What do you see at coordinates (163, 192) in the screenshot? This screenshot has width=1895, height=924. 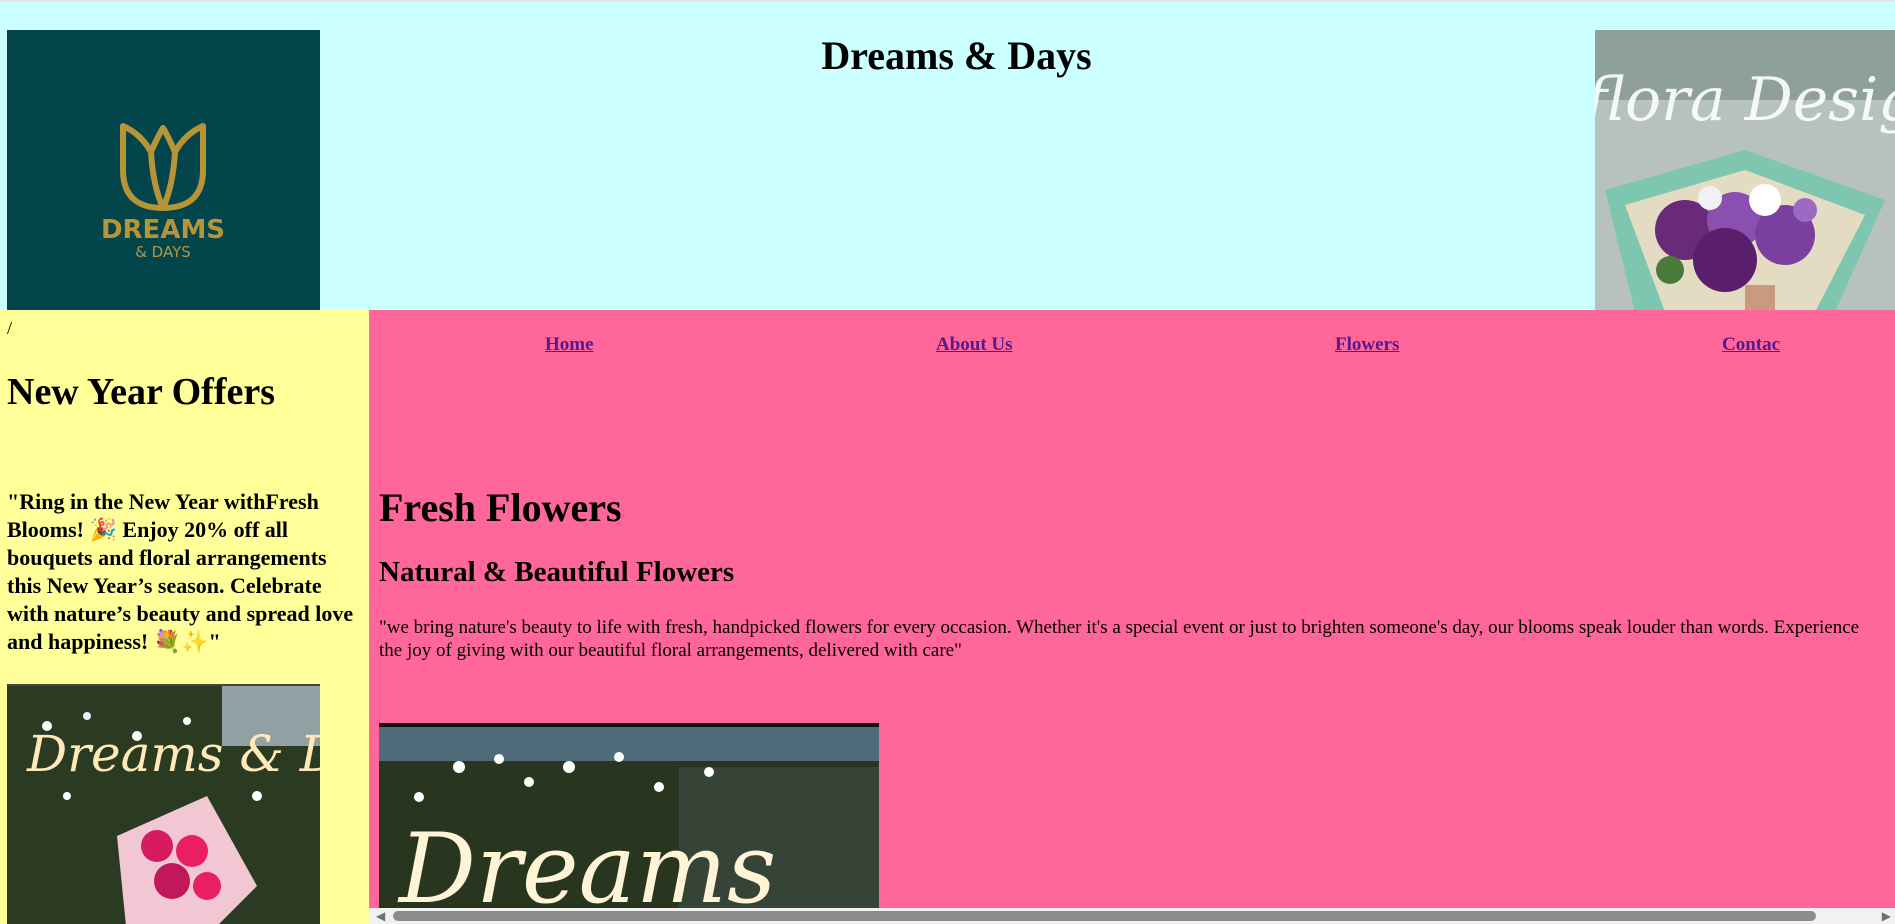 I see `tulip-outline-icon: DREAMS & DAYS` at bounding box center [163, 192].